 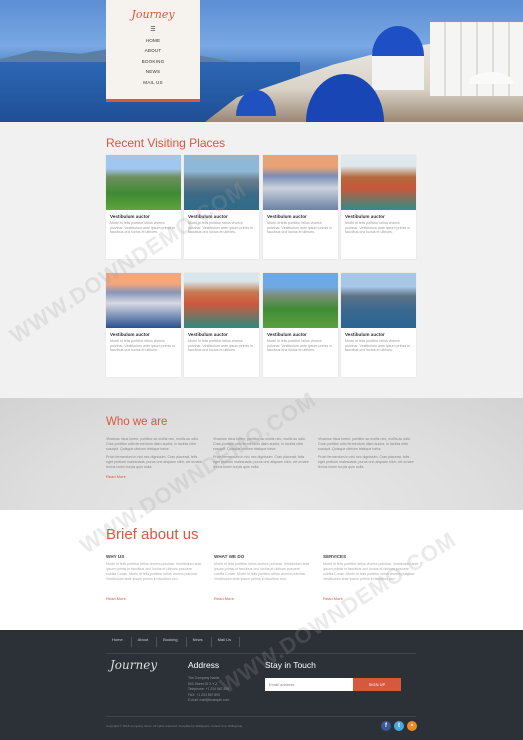 I want to click on menu-icon: ☰, so click(x=153, y=30).